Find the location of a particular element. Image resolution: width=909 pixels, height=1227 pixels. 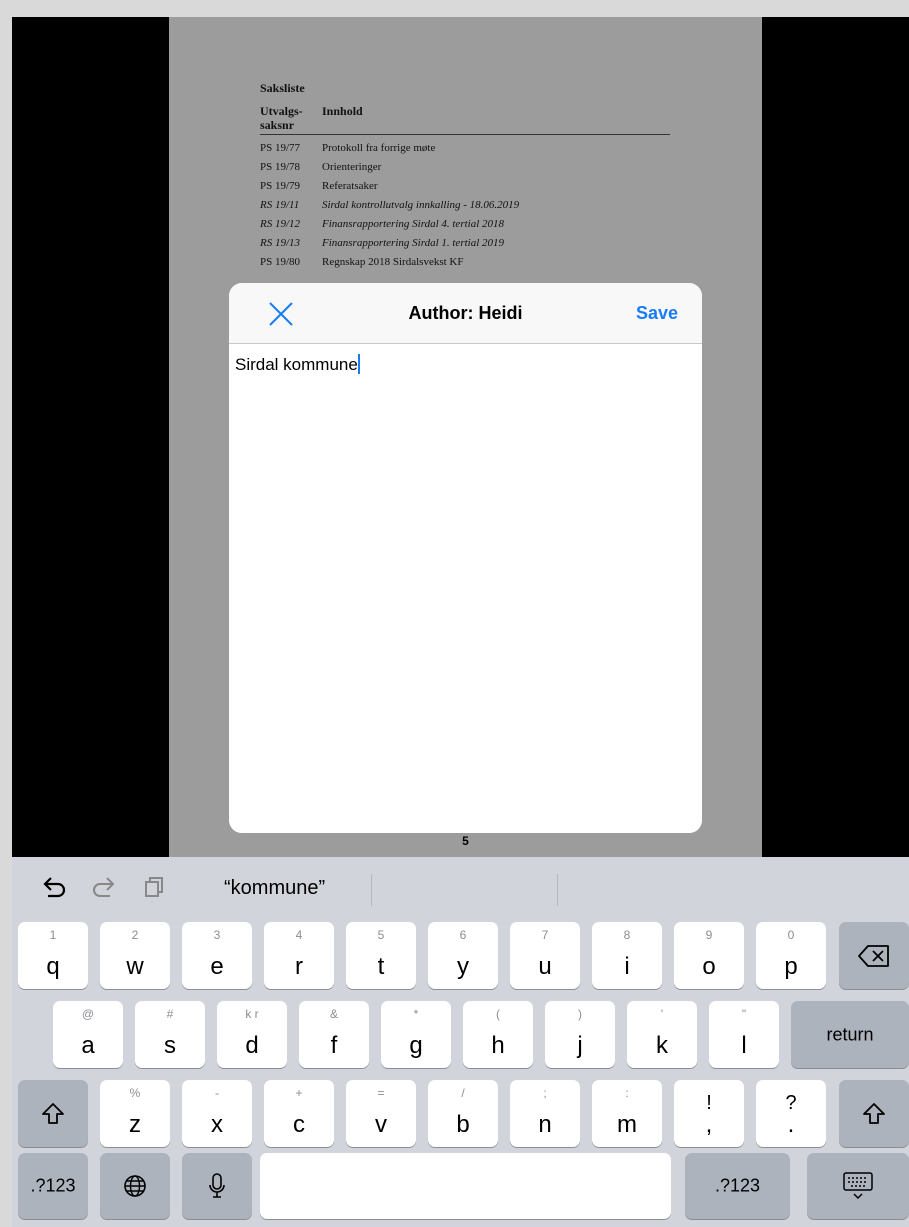

globe-icon is located at coordinates (135, 1186).